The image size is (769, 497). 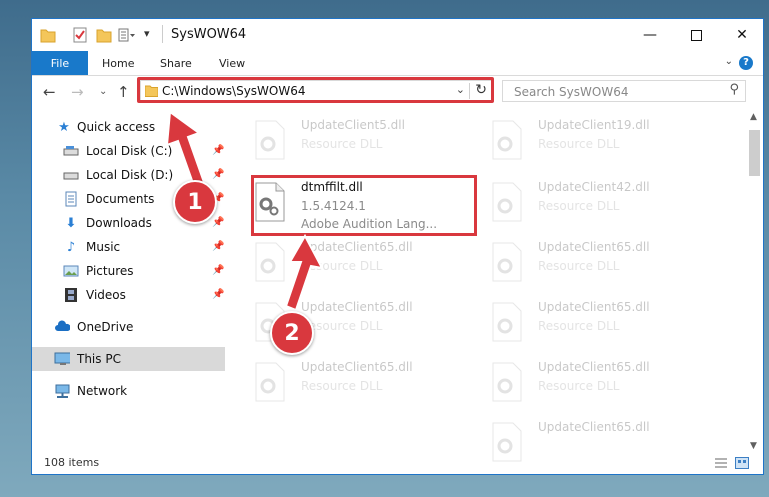 What do you see at coordinates (244, 211) in the screenshot?
I see `callout-arrows` at bounding box center [244, 211].